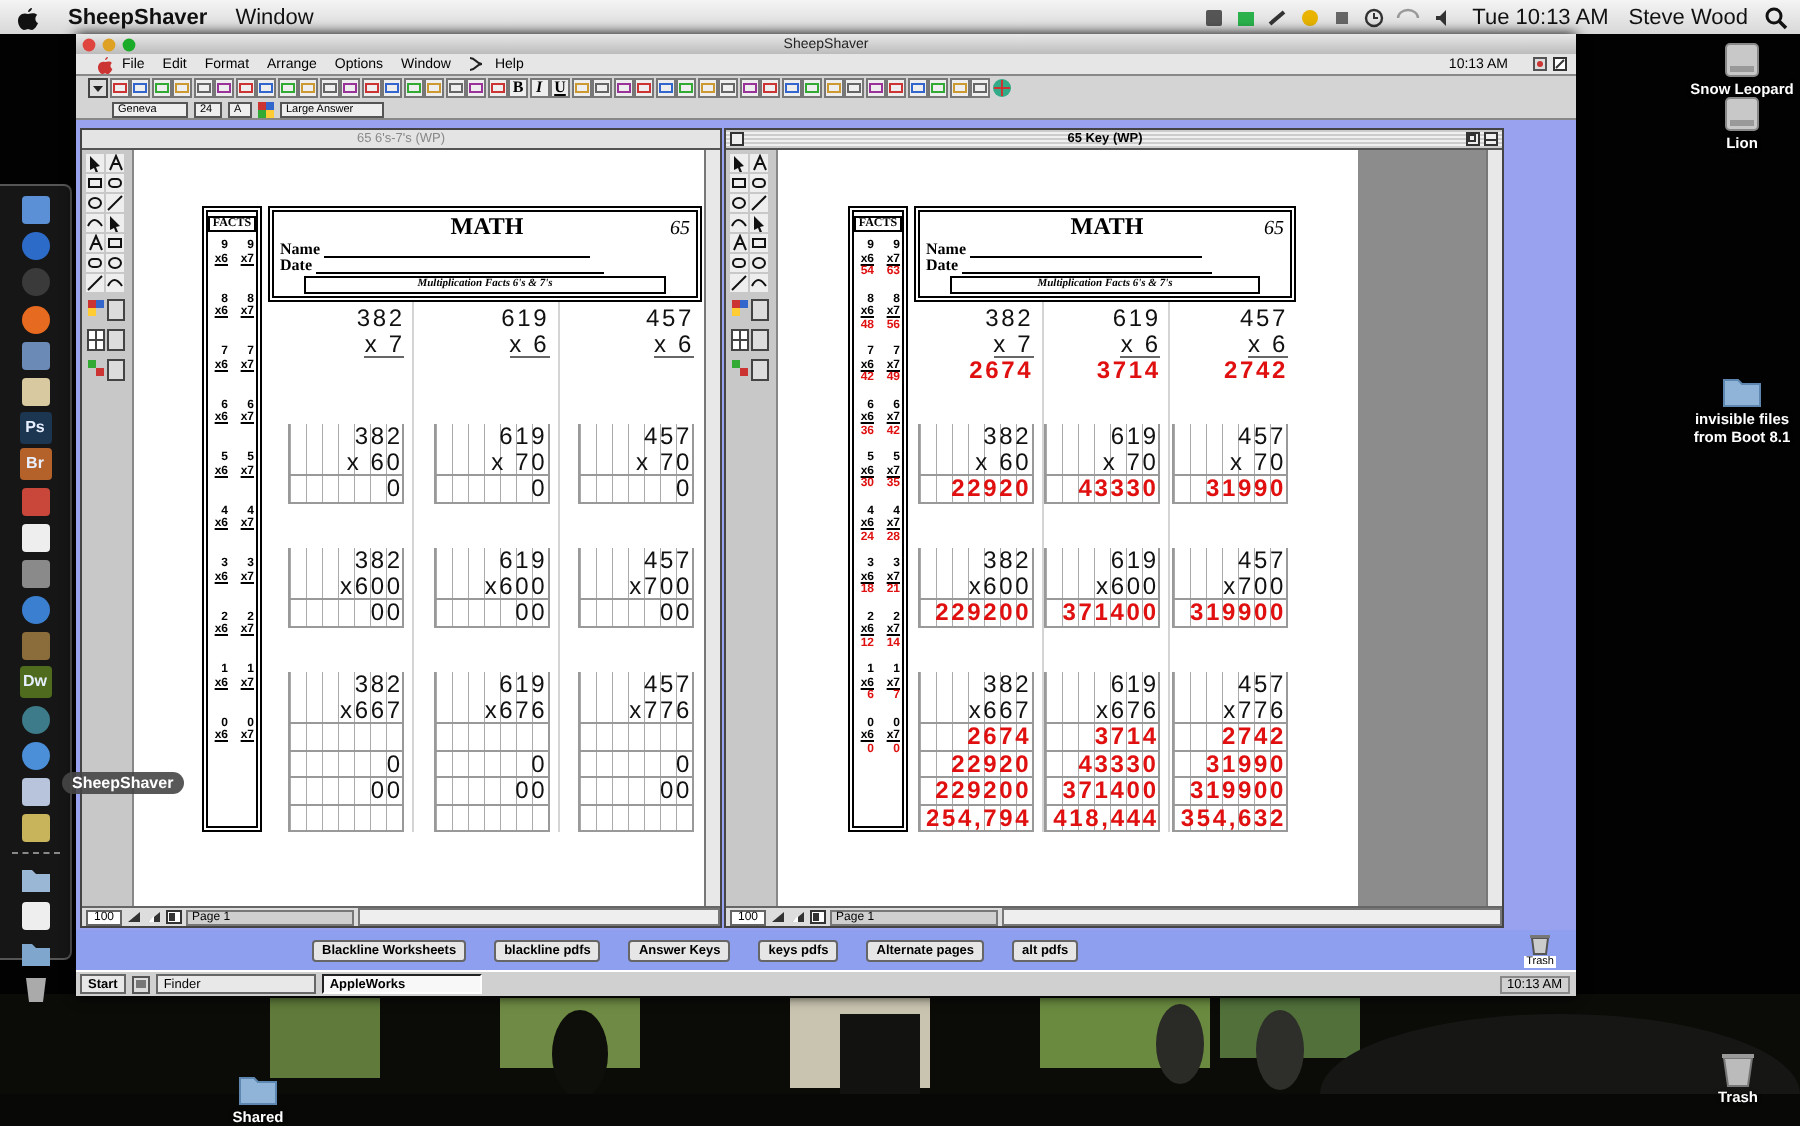  Describe the element at coordinates (98, 88) in the screenshot. I see `caret-icon` at that location.